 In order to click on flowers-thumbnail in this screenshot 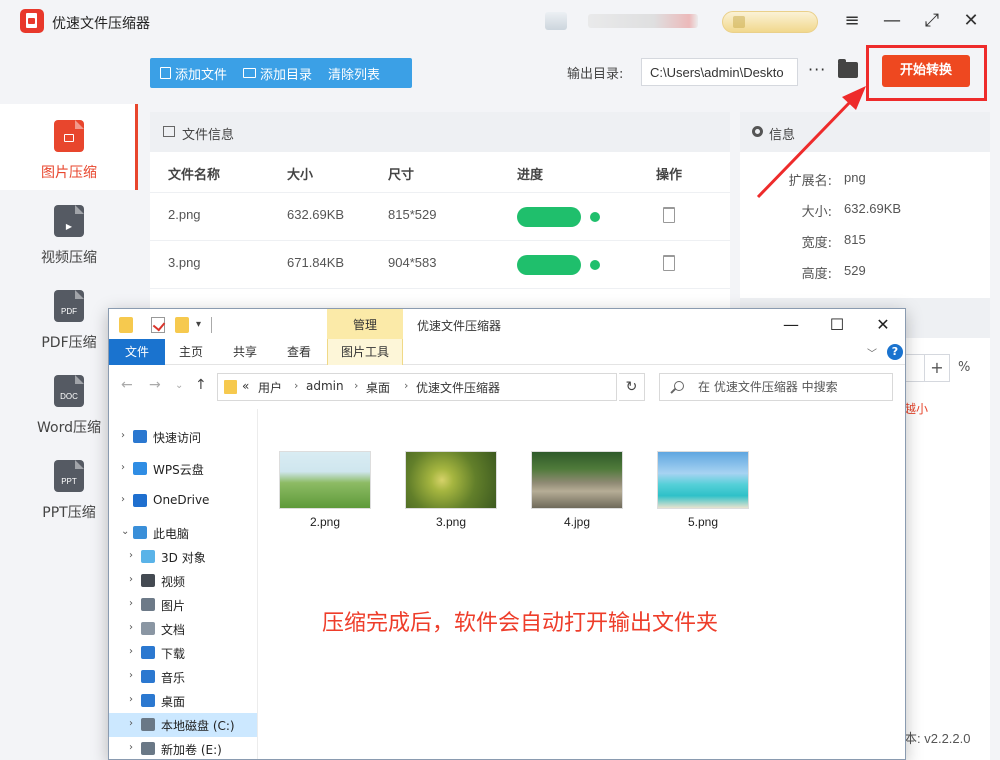, I will do `click(451, 480)`.